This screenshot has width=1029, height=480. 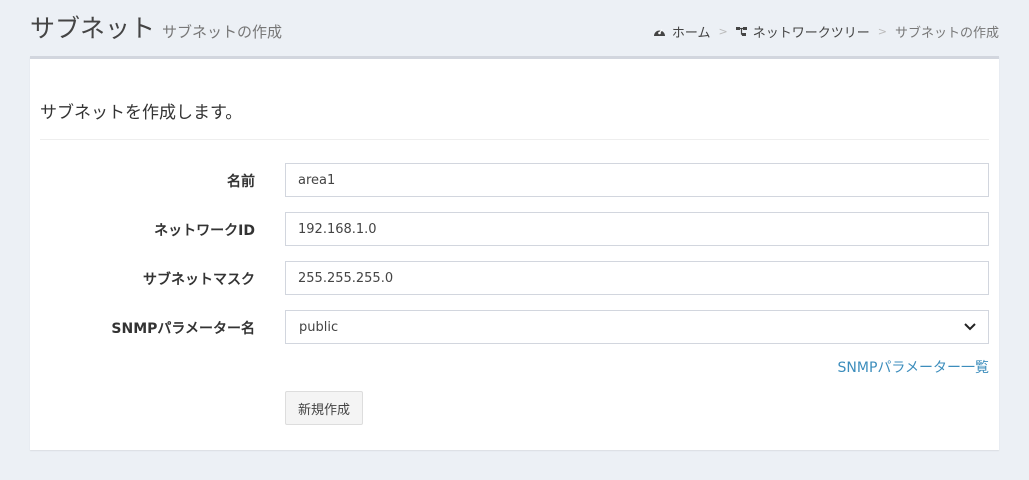 I want to click on breadcrumb-network-tree: ネットワークツリー, so click(x=802, y=31).